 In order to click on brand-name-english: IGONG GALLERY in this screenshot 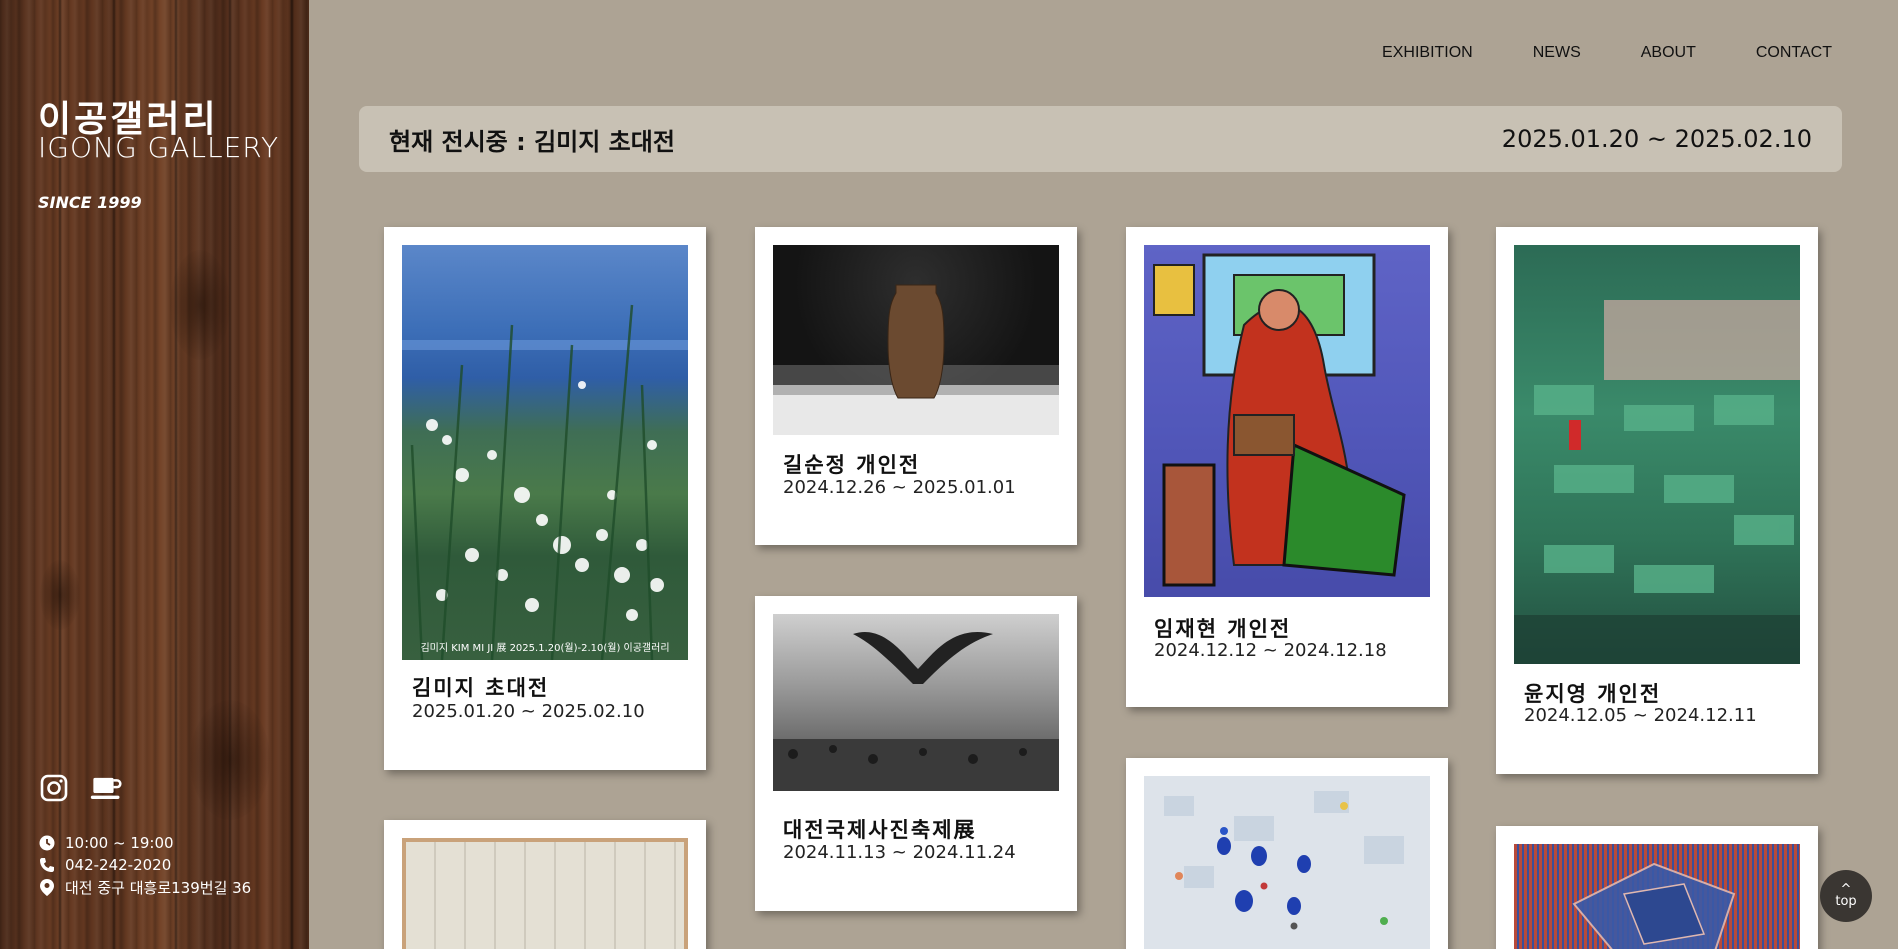, I will do `click(158, 147)`.